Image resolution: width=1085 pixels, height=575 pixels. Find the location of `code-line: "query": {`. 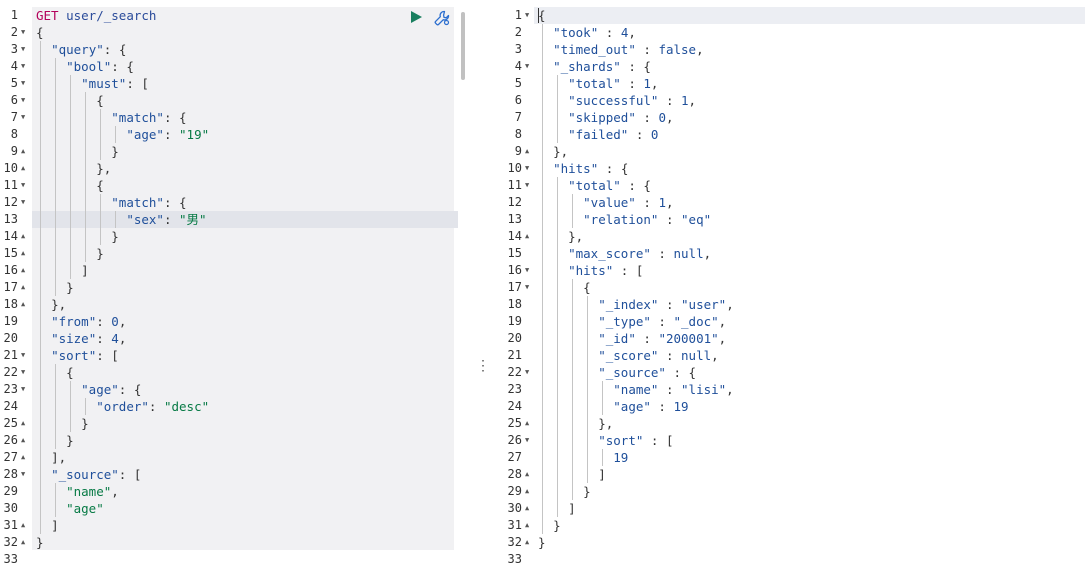

code-line: "query": { is located at coordinates (245, 49).